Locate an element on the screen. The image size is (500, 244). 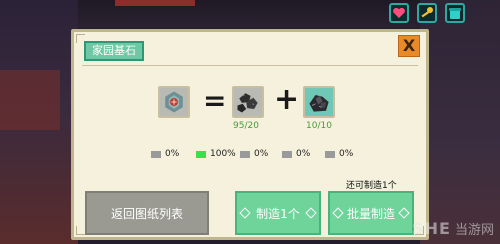
key-icon is located at coordinates (427, 12).